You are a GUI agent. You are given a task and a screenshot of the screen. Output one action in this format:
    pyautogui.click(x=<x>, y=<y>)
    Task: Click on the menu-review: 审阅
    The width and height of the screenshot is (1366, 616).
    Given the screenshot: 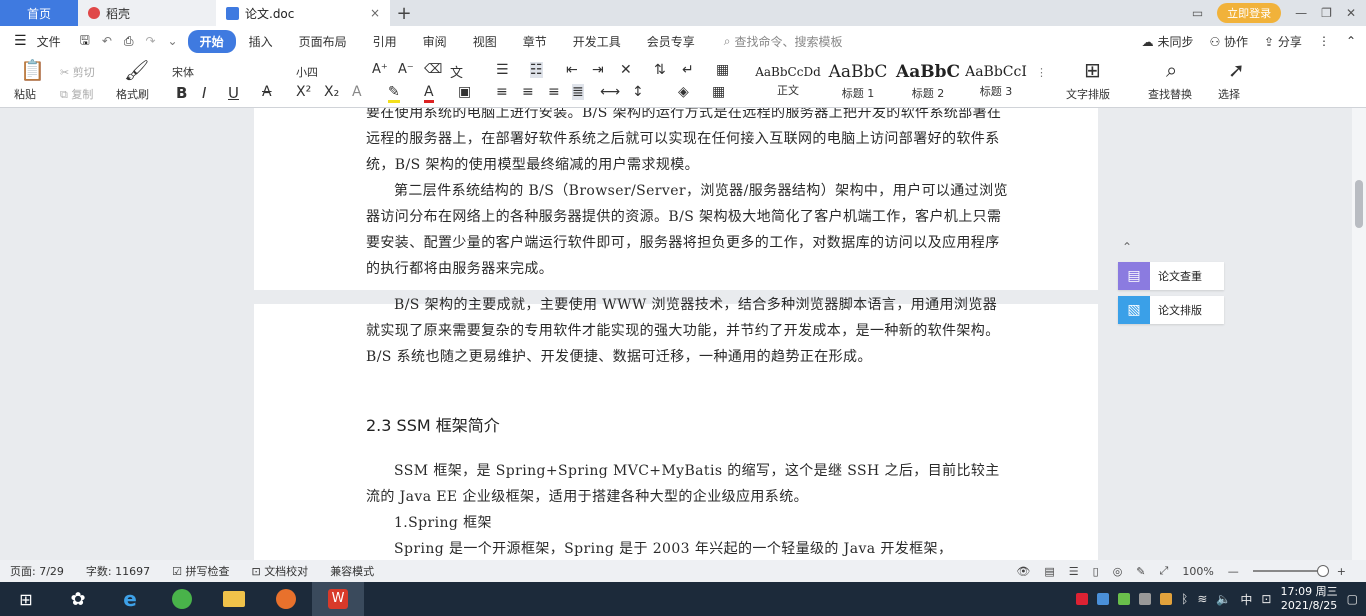 What is the action you would take?
    pyautogui.click(x=435, y=41)
    